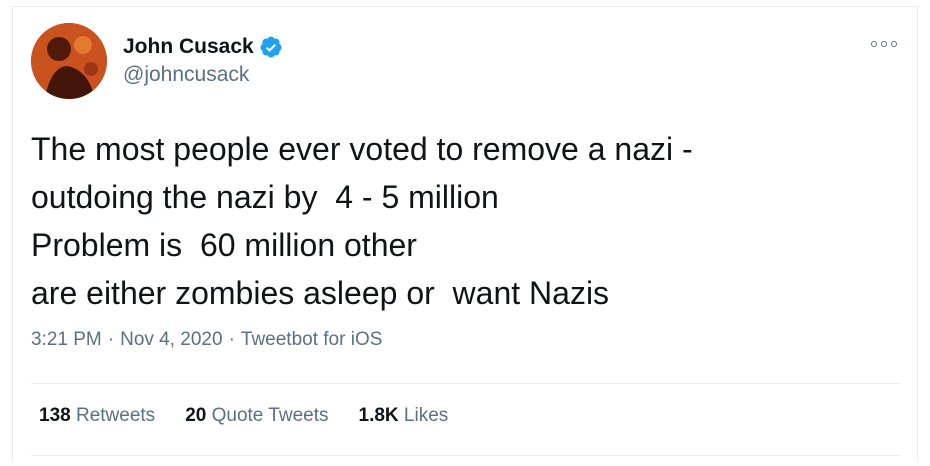 This screenshot has width=930, height=466. Describe the element at coordinates (115, 415) in the screenshot. I see `retweets-label: Retweets` at that location.